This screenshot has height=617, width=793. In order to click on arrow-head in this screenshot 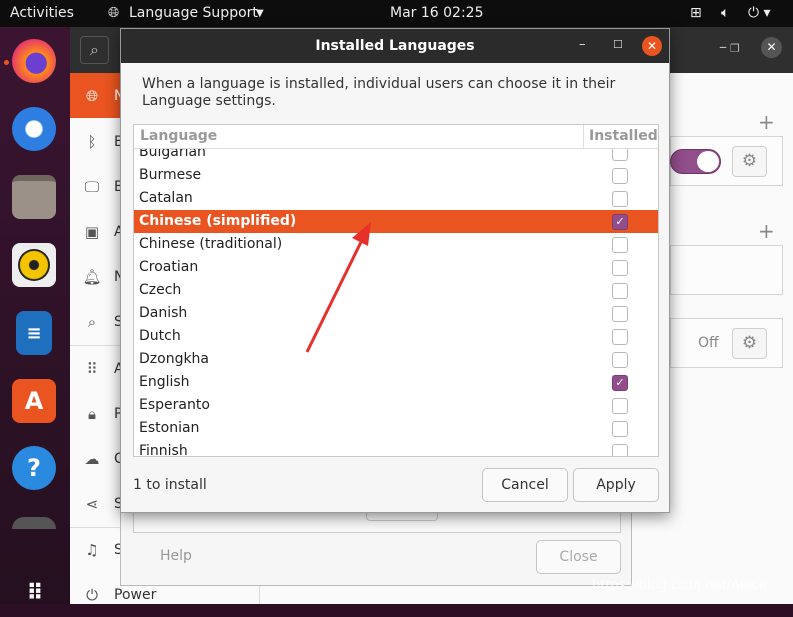, I will do `click(361, 234)`.